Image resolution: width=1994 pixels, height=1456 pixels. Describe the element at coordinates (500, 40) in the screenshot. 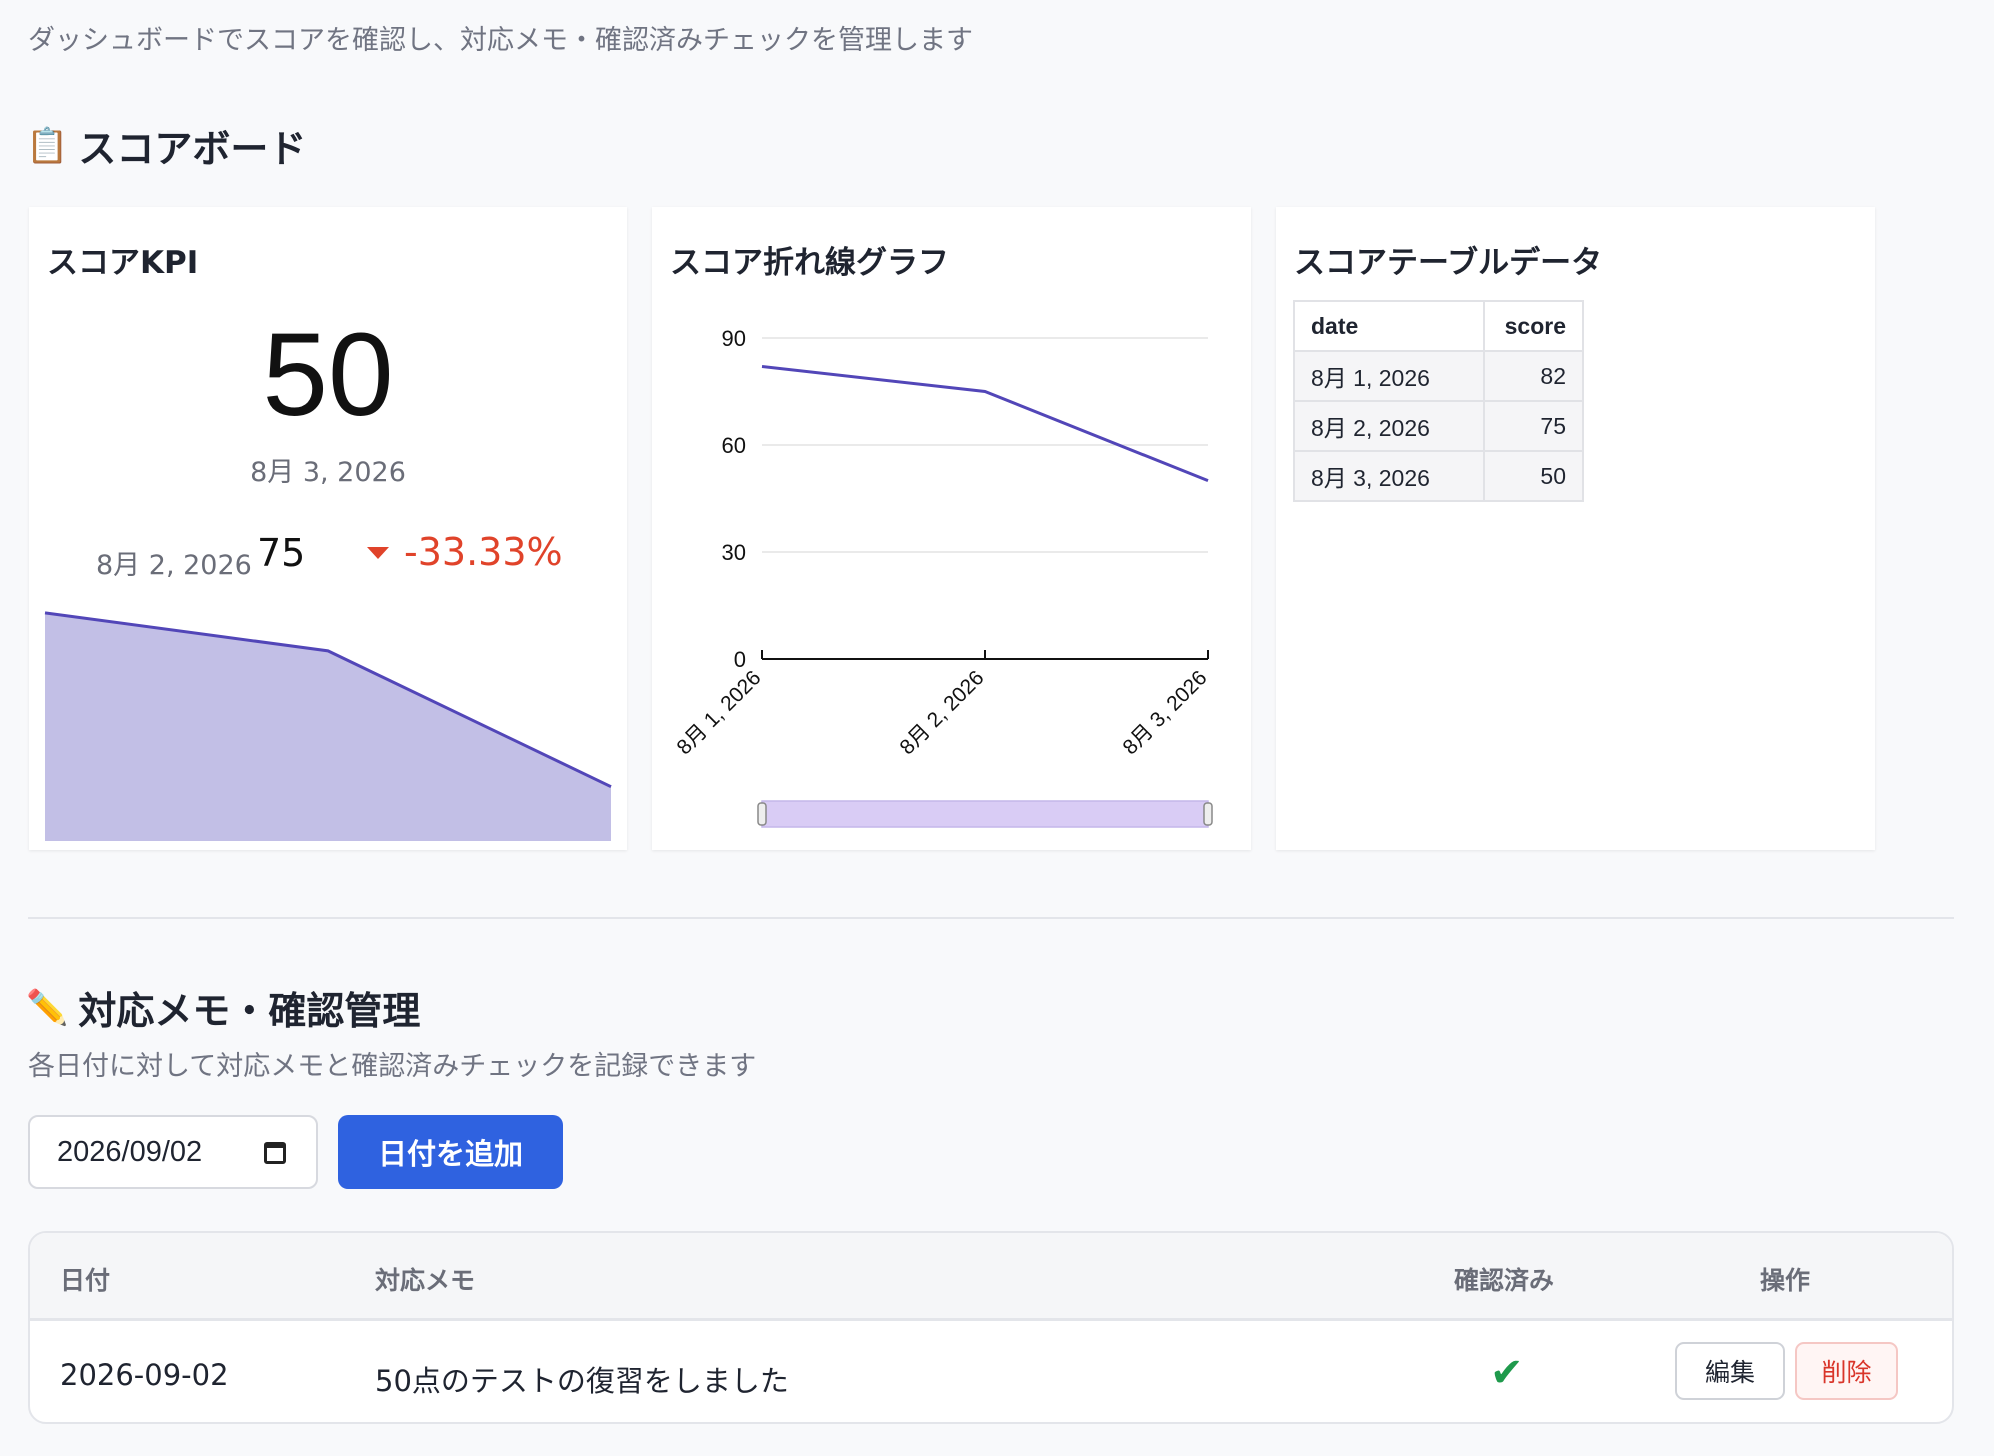

I see `page-subtitle: ダッシュボードでスコアを確認し、対応メモ・確認済みチェックを管理します` at that location.